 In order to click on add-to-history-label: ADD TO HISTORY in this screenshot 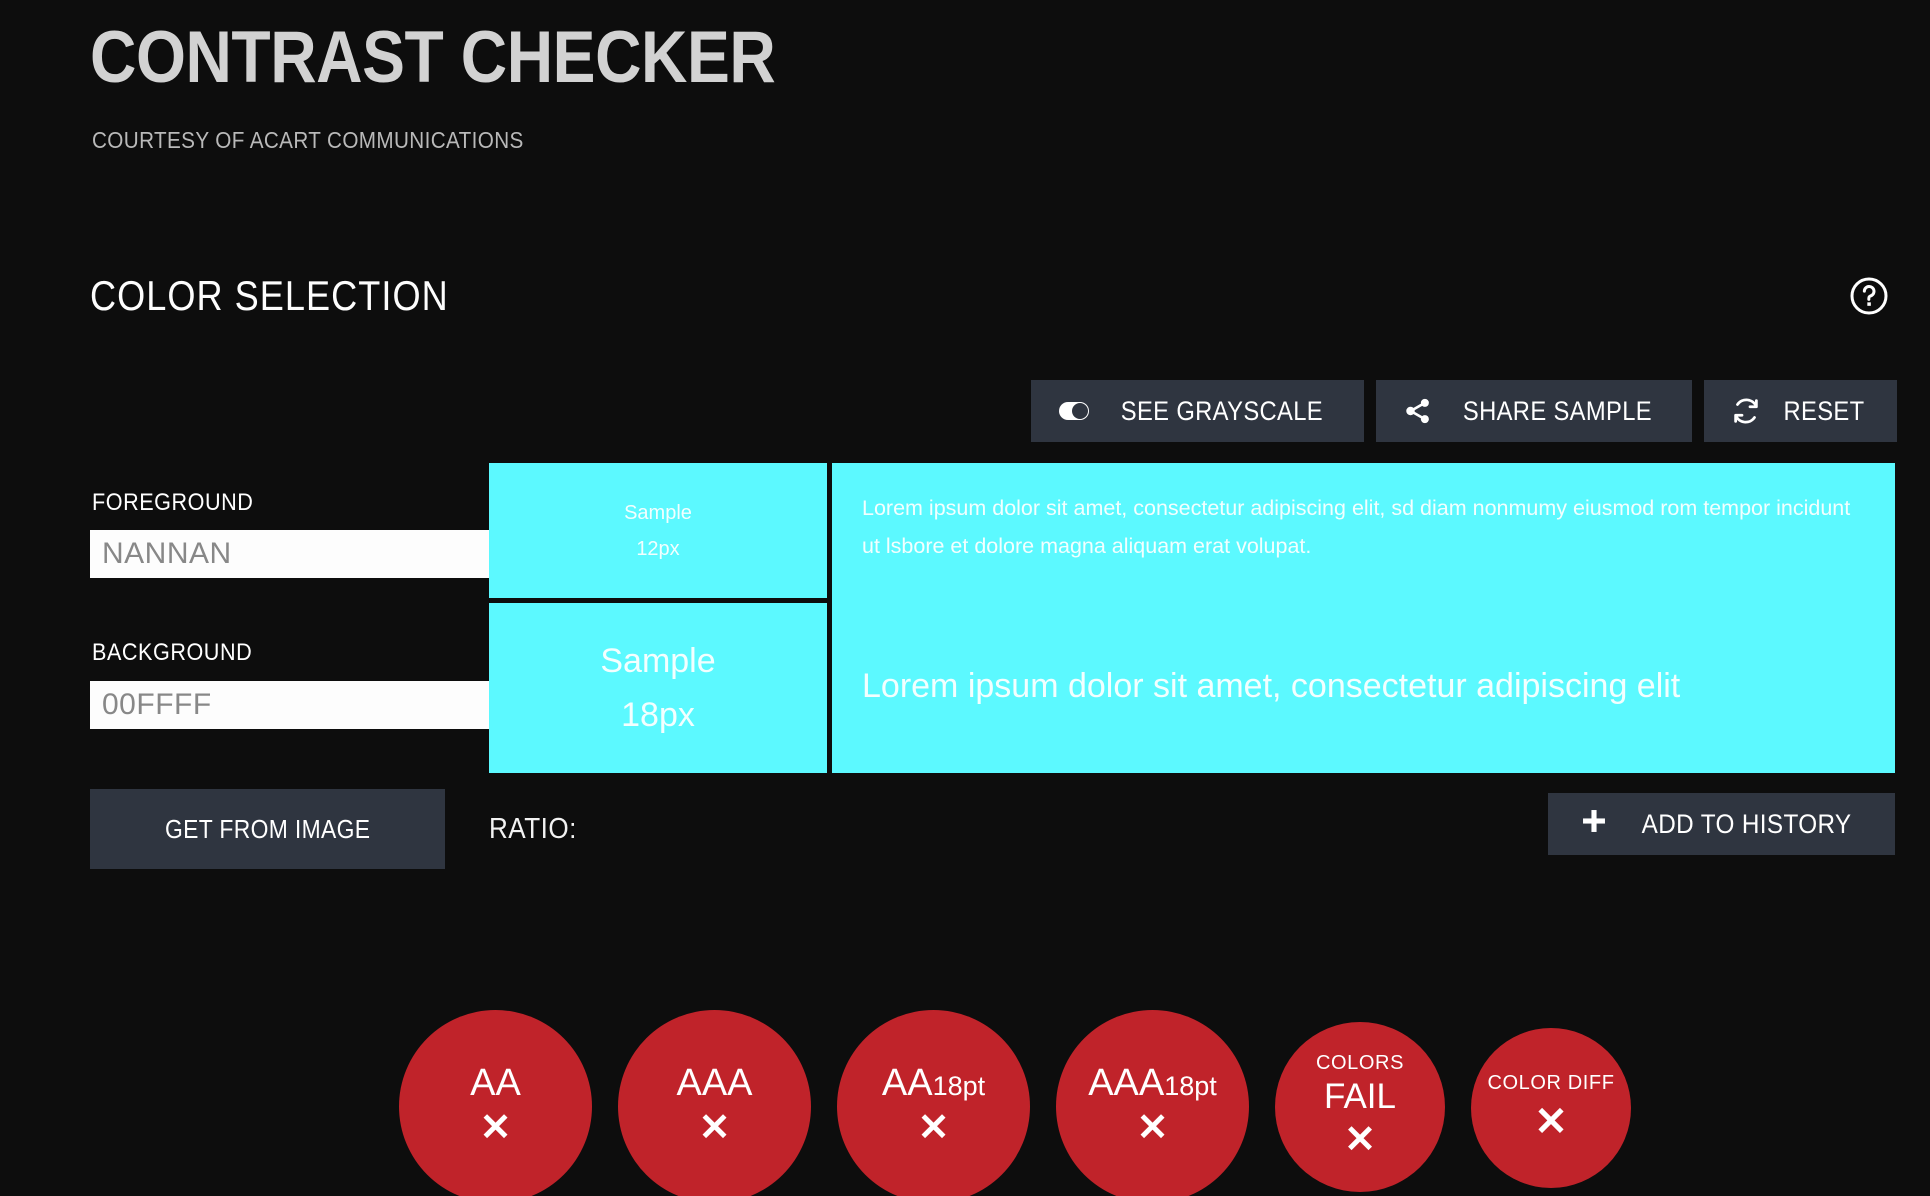, I will do `click(1746, 823)`.